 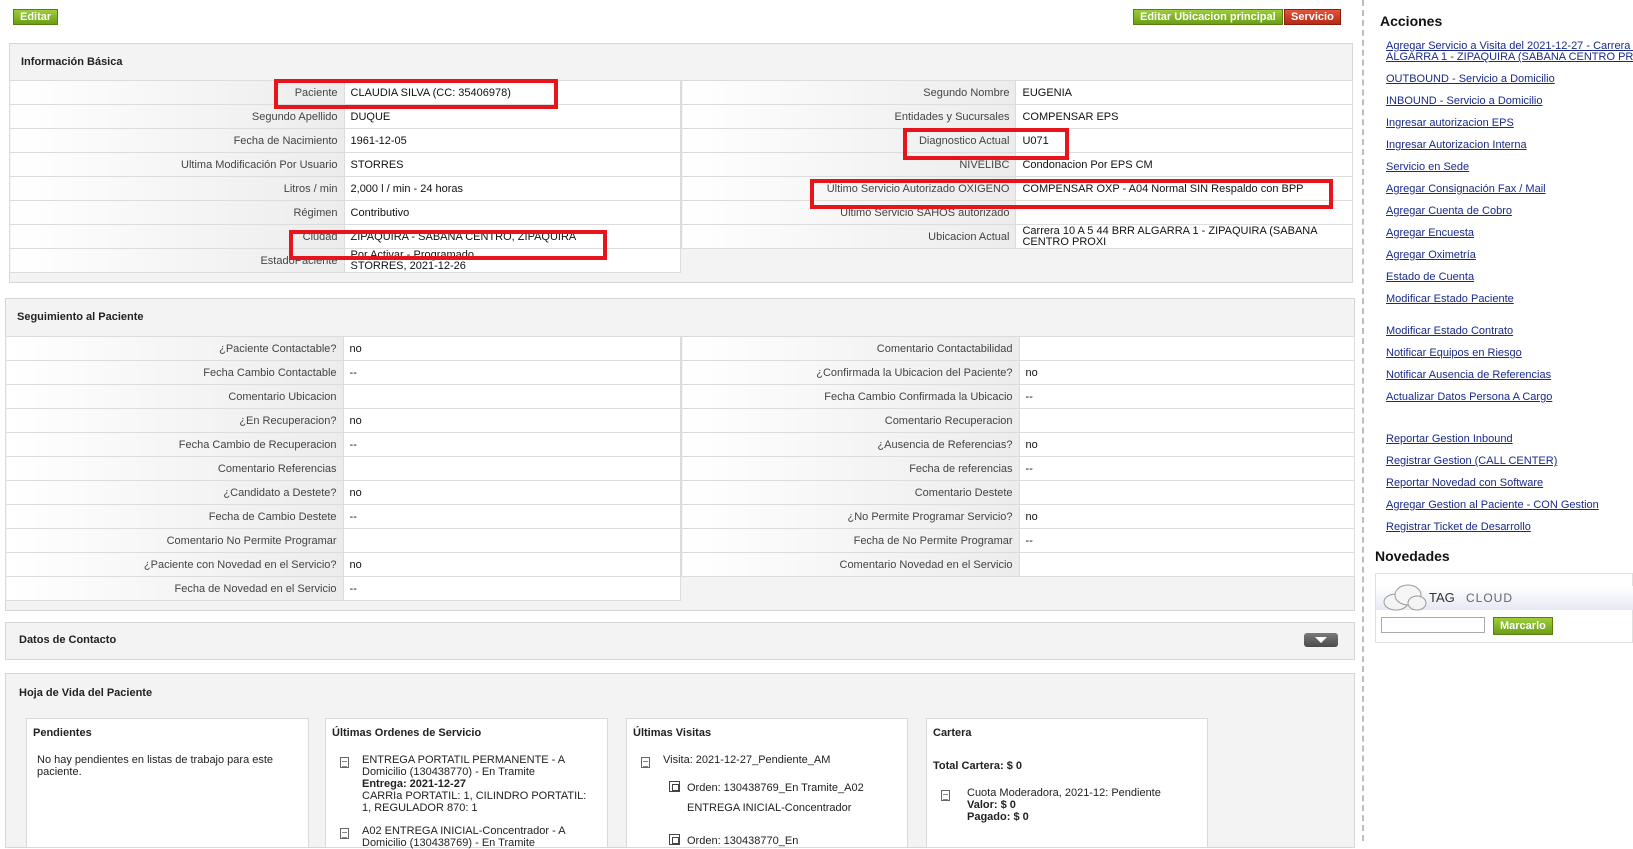 I want to click on action-link: Notificar Equipos en Riesgo, so click(x=1454, y=353).